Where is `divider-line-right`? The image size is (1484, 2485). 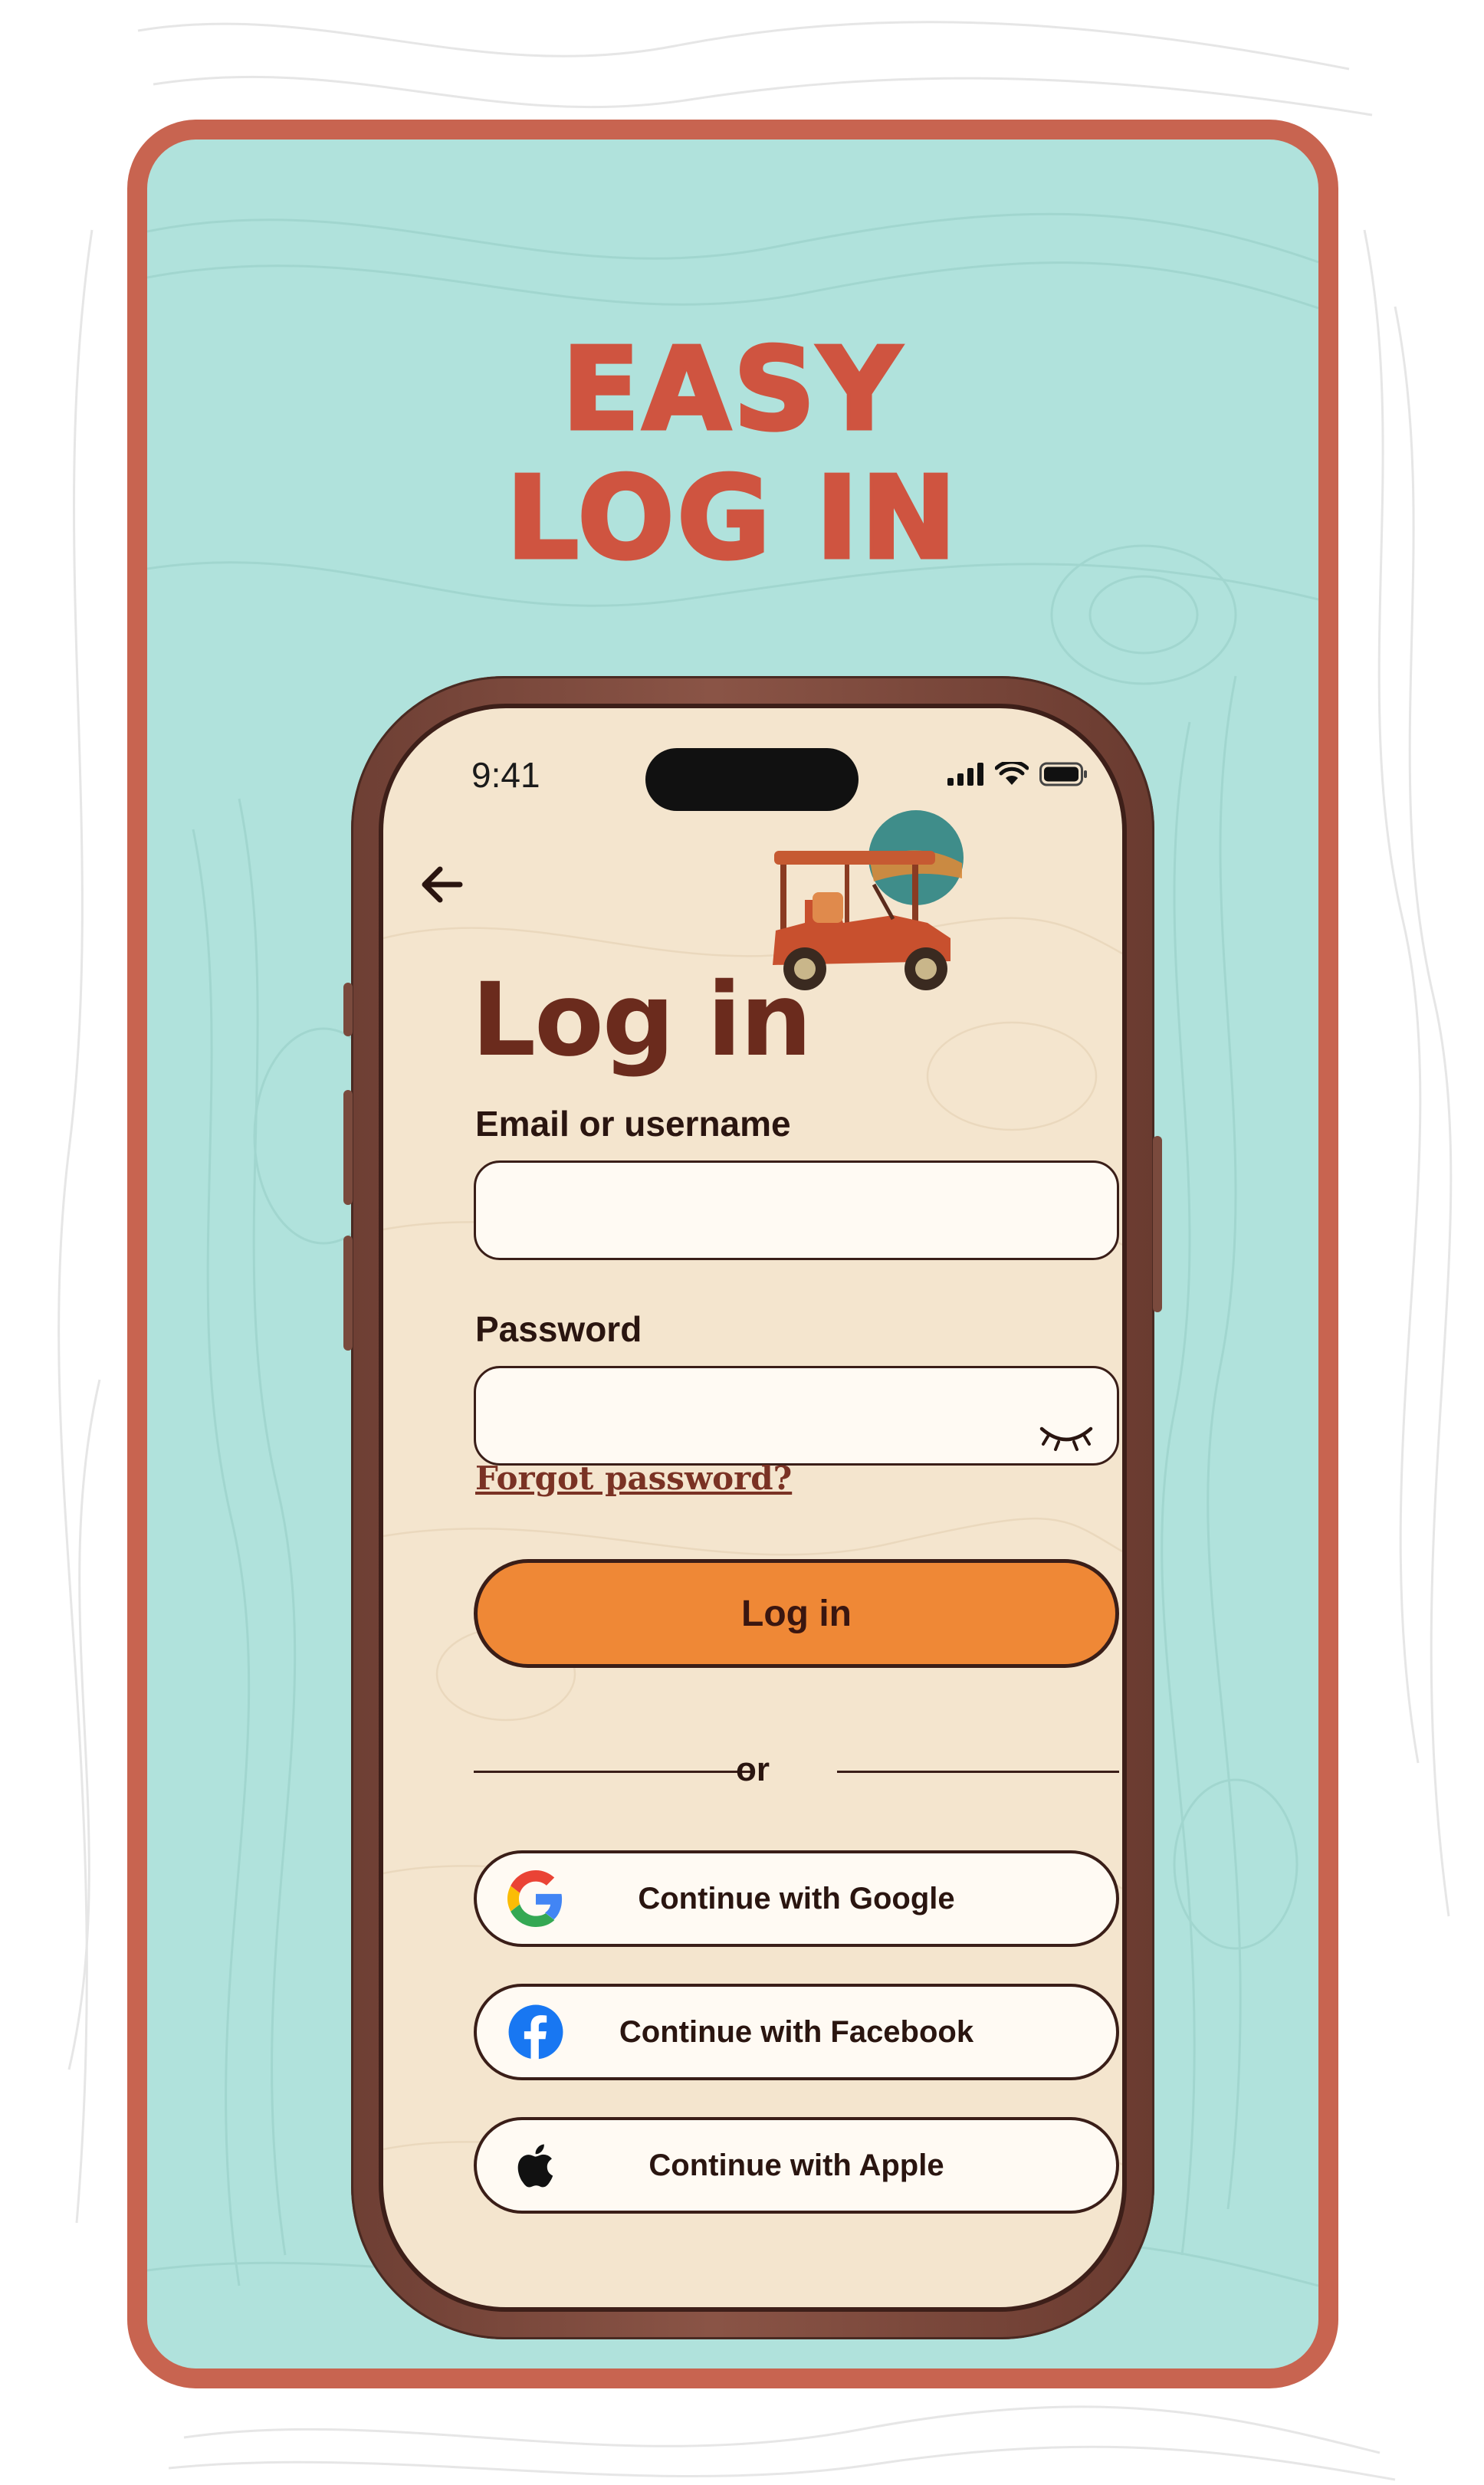 divider-line-right is located at coordinates (978, 1772).